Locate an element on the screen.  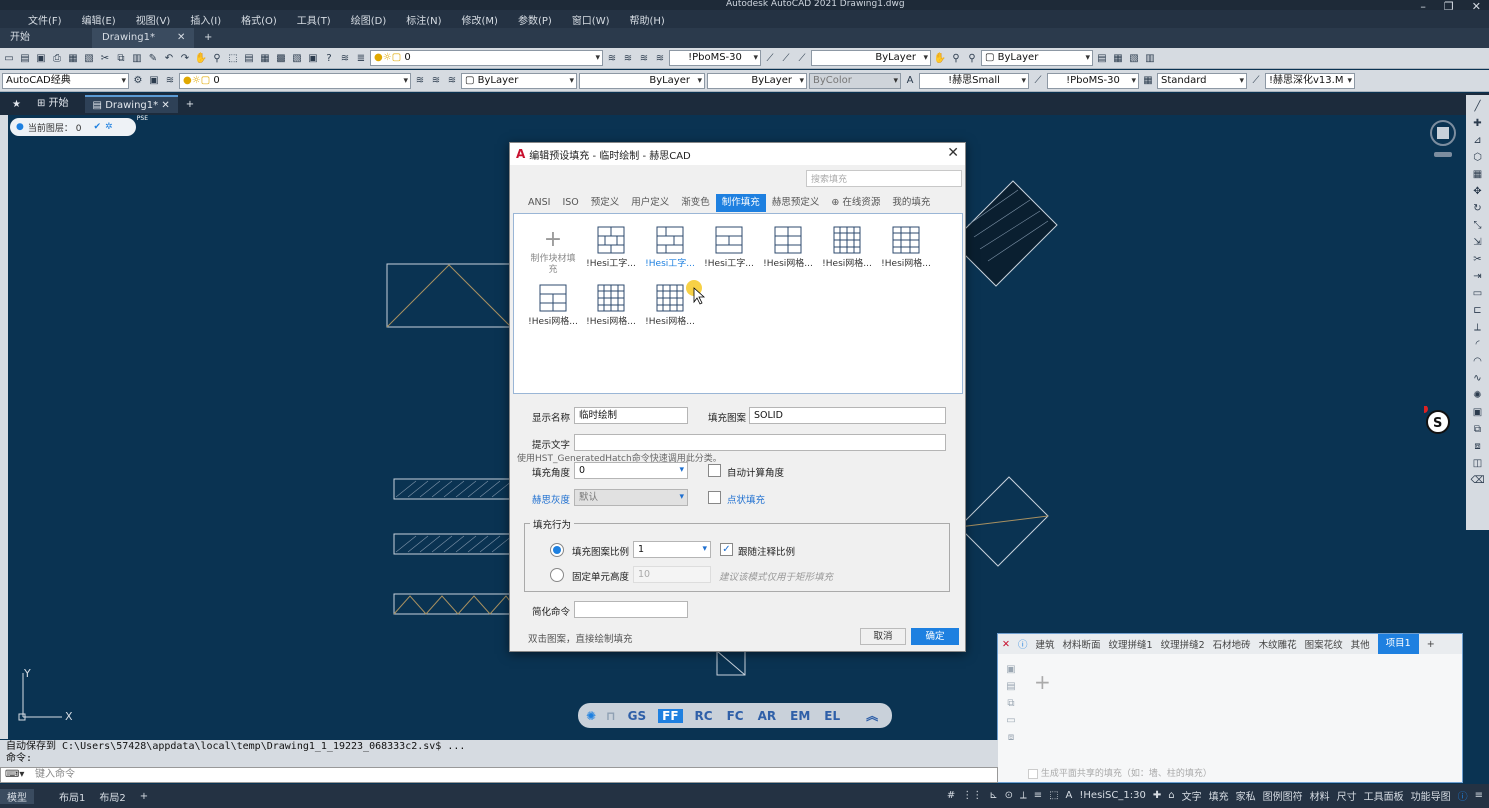
mleader-style-icon: ⟋ is located at coordinates (1256, 81).